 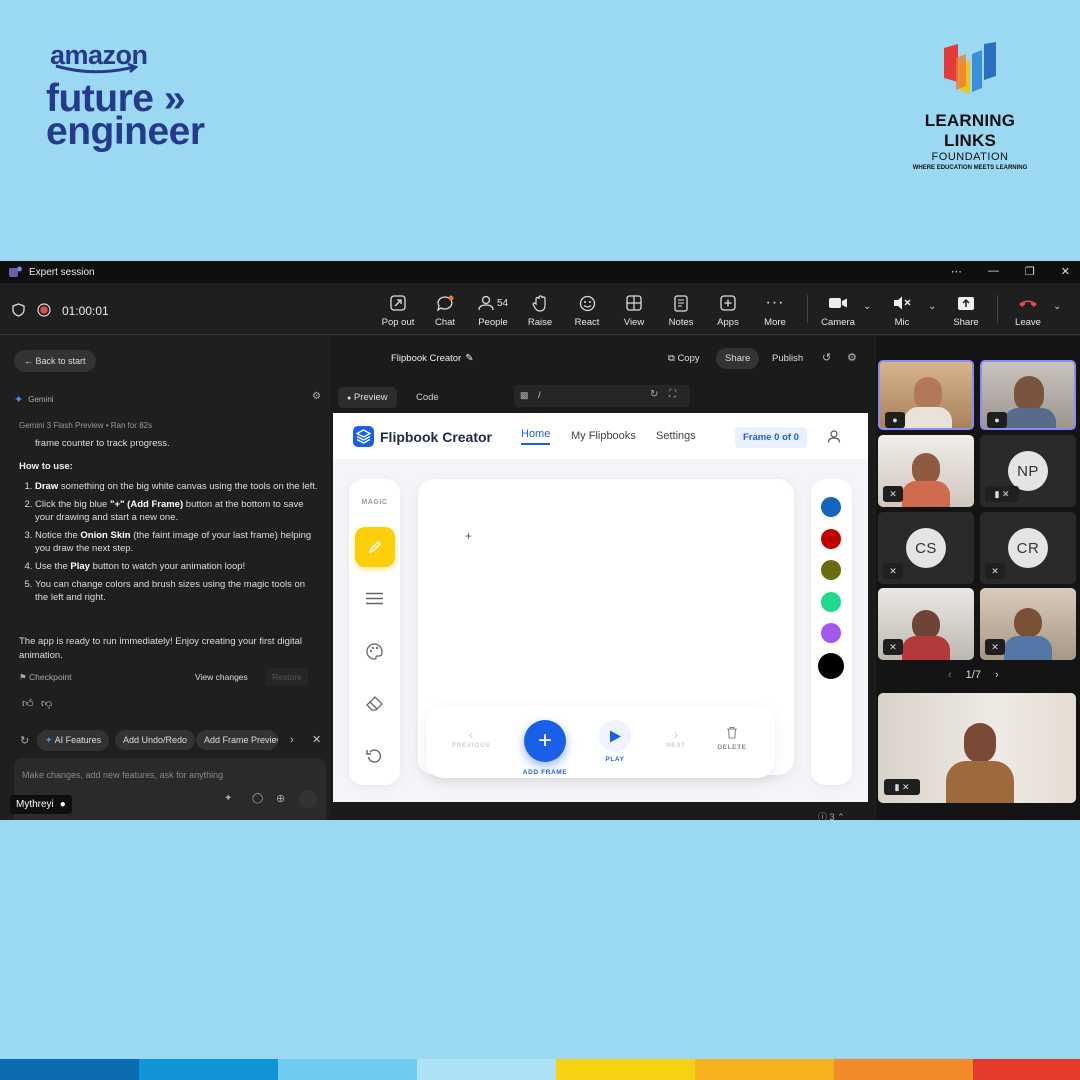 What do you see at coordinates (540, 310) in the screenshot?
I see `raise-hand-button: Raise` at bounding box center [540, 310].